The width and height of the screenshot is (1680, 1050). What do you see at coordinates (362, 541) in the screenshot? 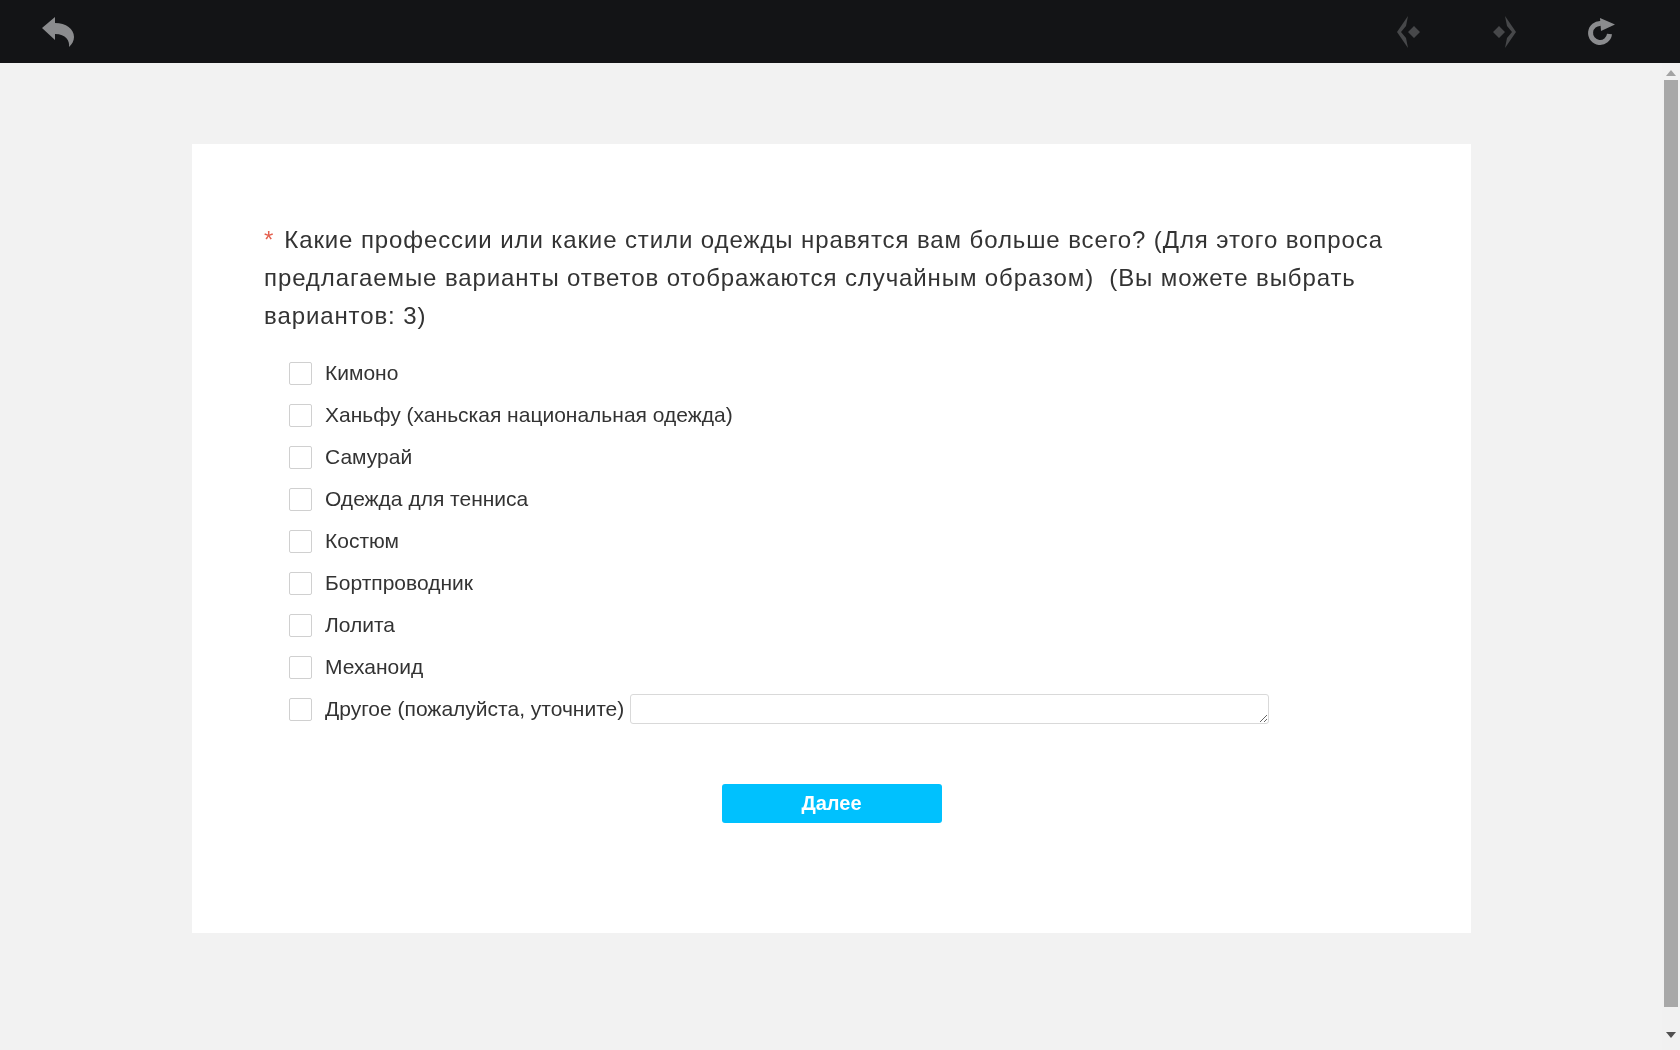
I see `option-label: Костюм` at bounding box center [362, 541].